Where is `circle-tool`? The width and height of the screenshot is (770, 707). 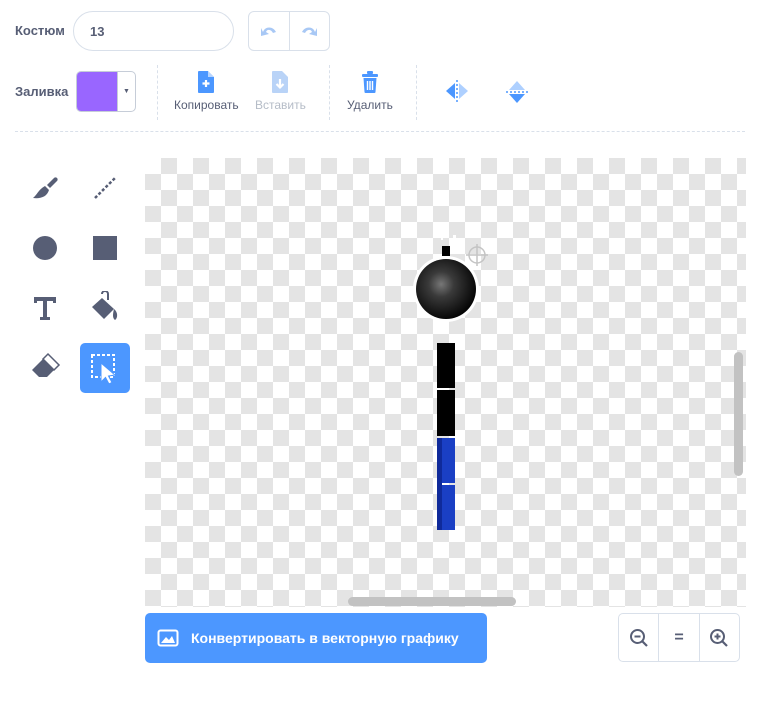
circle-tool is located at coordinates (45, 248).